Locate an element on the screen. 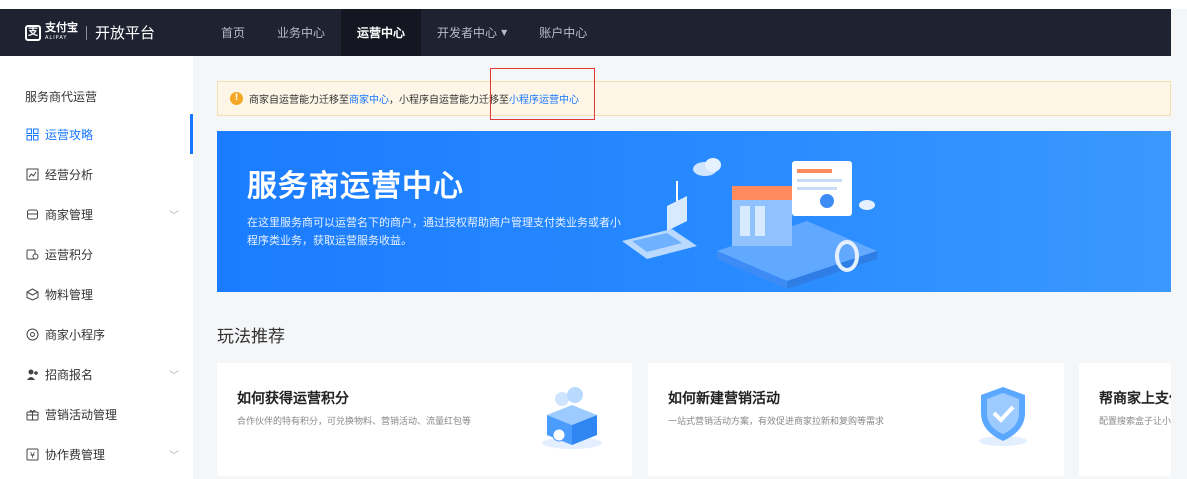  sidebar-item-label: 商家管理 is located at coordinates (69, 214).